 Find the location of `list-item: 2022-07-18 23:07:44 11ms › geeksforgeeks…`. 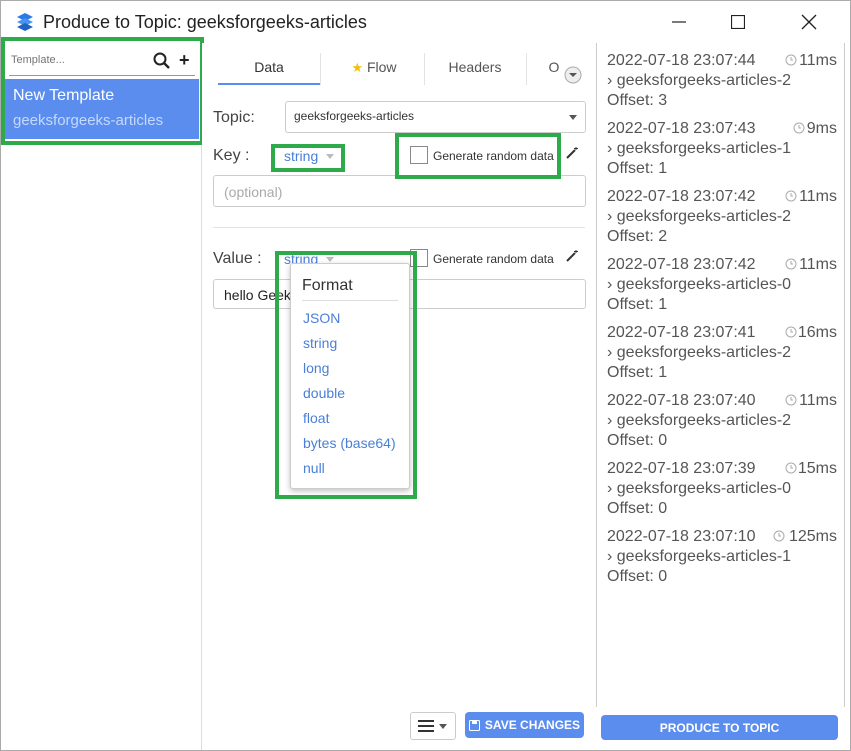

list-item: 2022-07-18 23:07:44 11ms › geeksforgeeks… is located at coordinates (722, 86).